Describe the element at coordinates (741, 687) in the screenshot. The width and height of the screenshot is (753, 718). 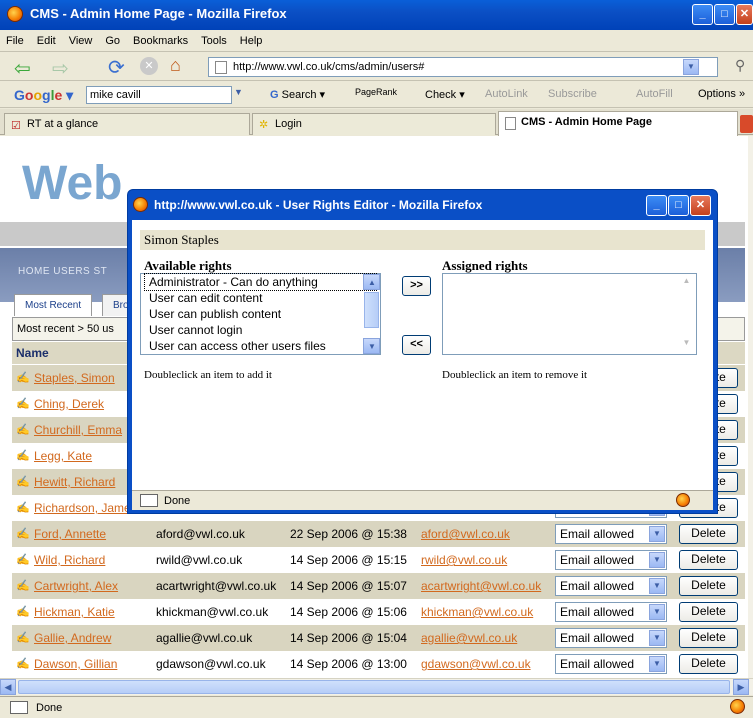
I see `scroll-right-icon: ▶` at that location.